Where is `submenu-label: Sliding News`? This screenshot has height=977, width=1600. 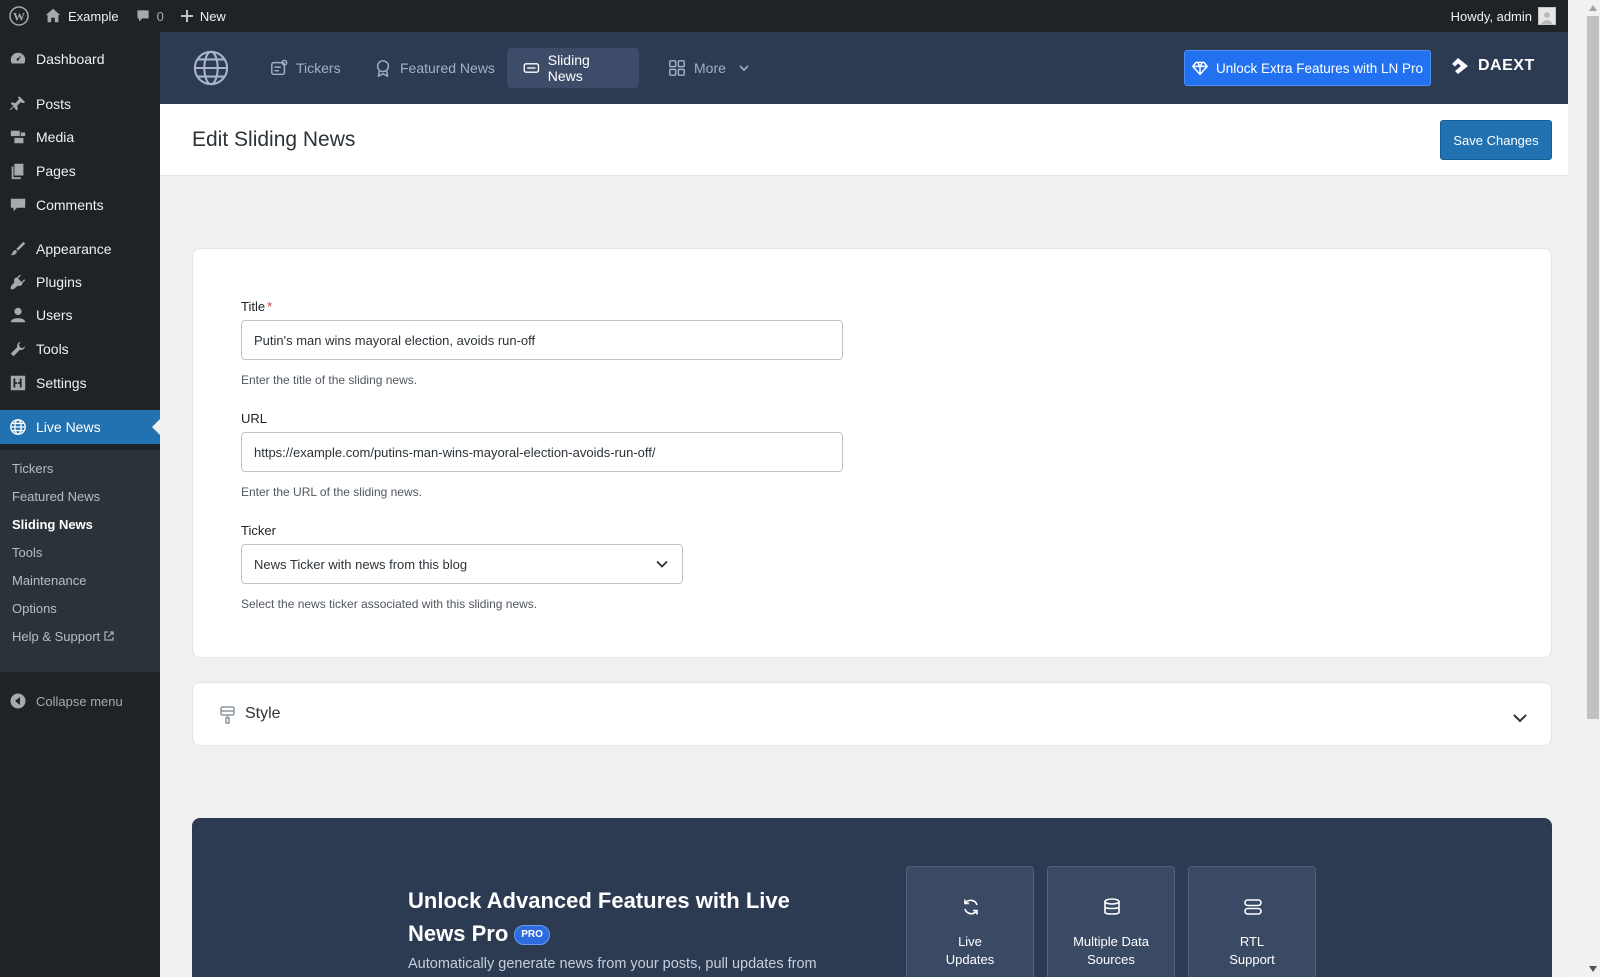 submenu-label: Sliding News is located at coordinates (52, 524).